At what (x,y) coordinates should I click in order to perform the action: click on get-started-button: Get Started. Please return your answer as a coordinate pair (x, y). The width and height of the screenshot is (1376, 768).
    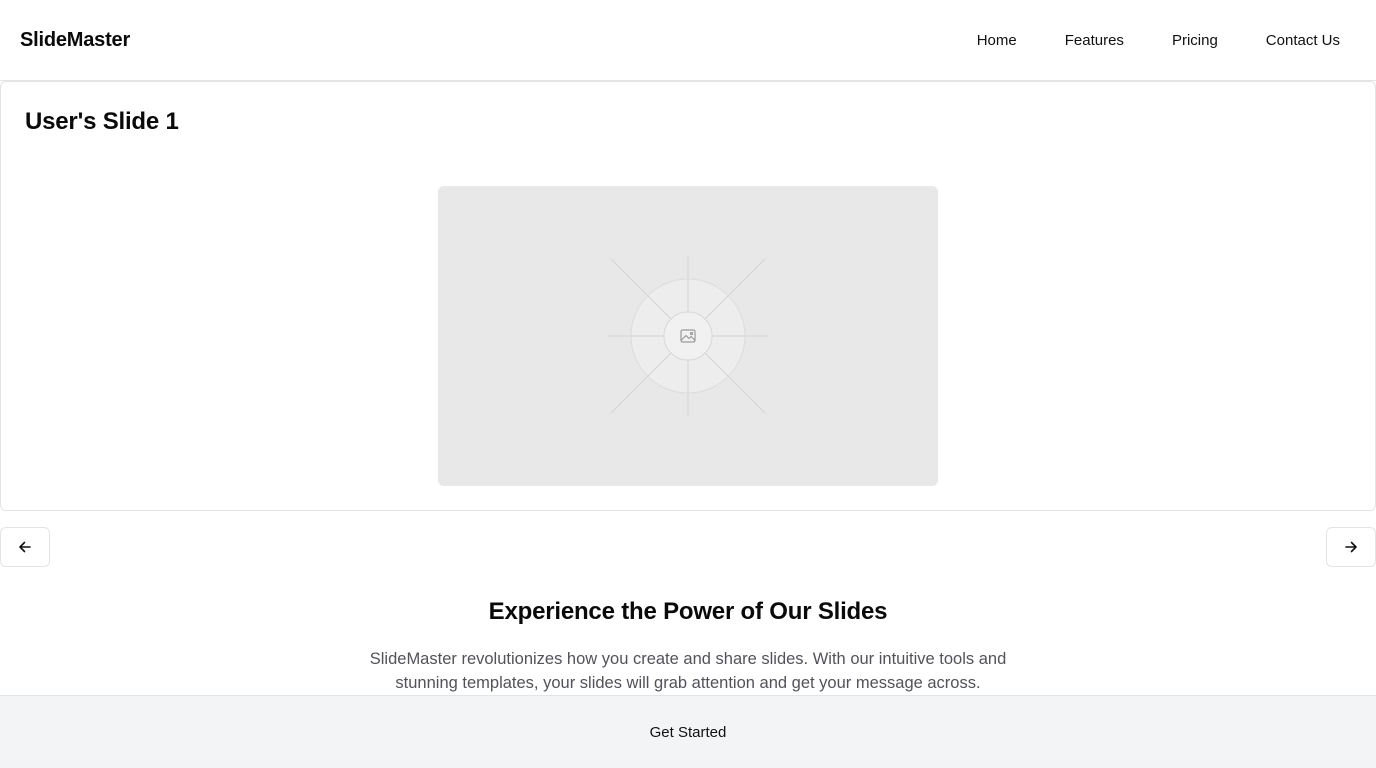
    Looking at the image, I should click on (688, 732).